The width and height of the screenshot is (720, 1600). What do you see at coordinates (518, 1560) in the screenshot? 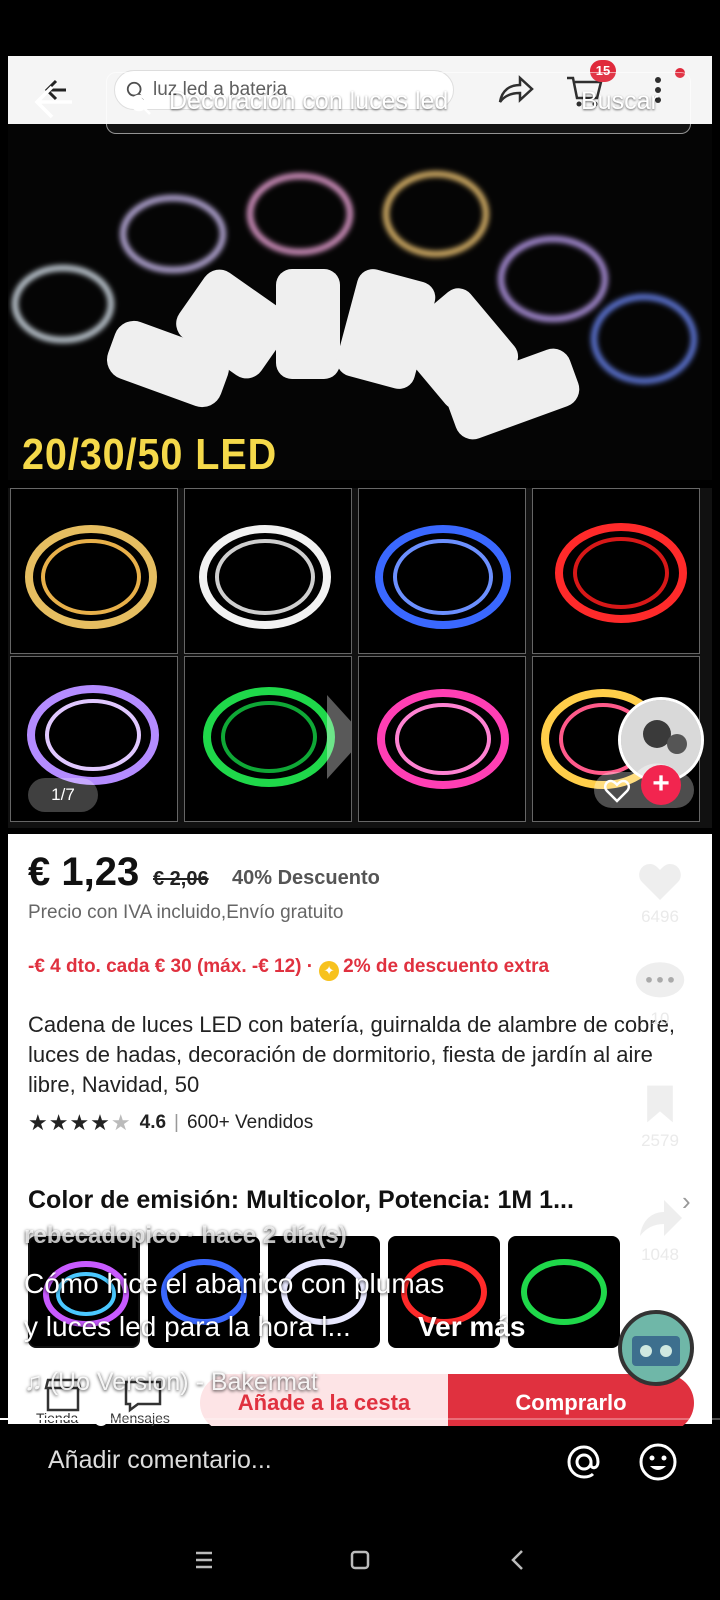
I see `back-icon` at bounding box center [518, 1560].